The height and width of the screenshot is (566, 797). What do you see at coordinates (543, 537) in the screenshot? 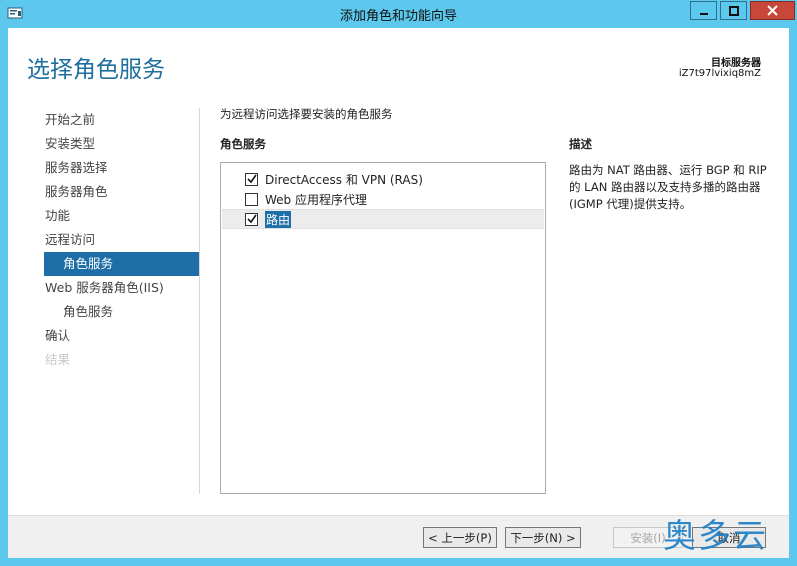
I see `next-button: 下一步(N) >` at bounding box center [543, 537].